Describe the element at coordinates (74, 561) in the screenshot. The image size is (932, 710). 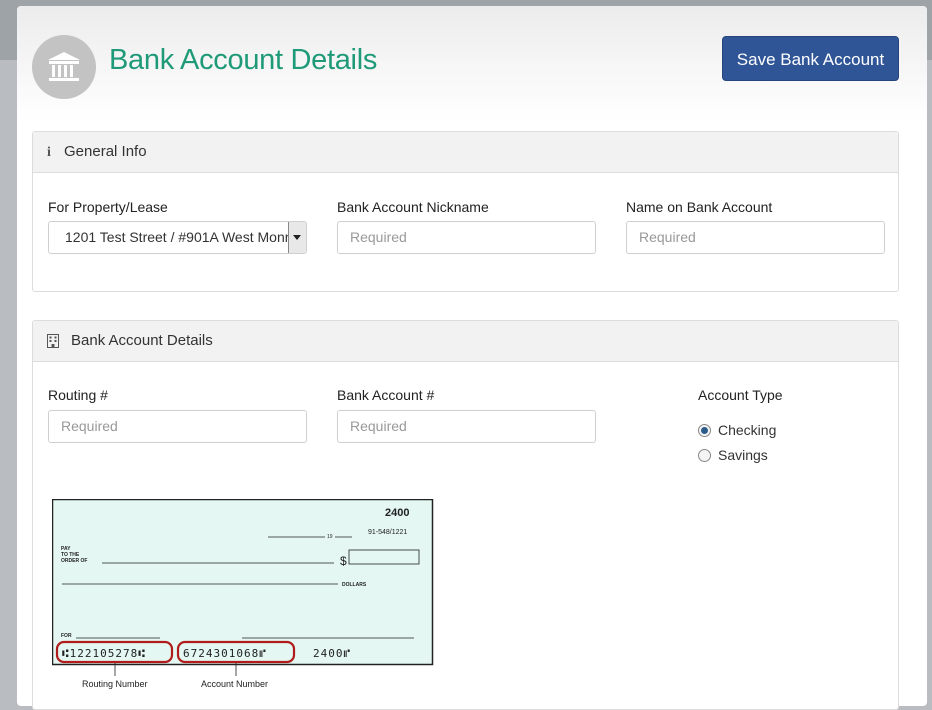
I see `svg-text: ORDER OF` at that location.